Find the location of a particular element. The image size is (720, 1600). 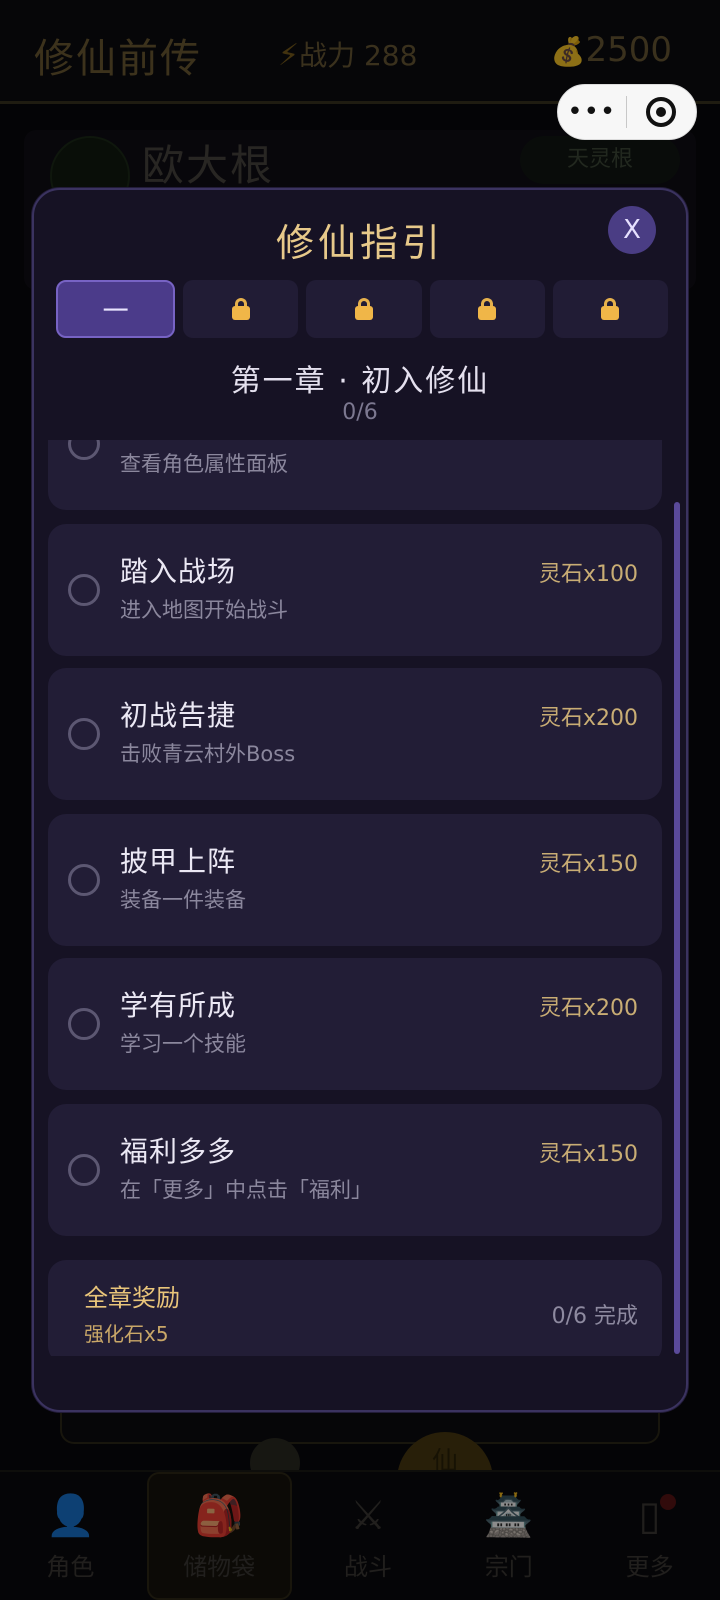

target-icon is located at coordinates (661, 112).